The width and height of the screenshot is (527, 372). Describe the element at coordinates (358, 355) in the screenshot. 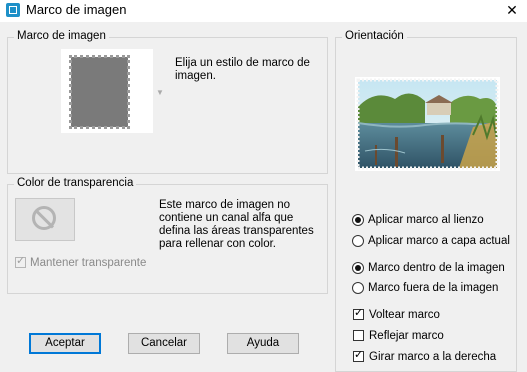

I see `rotate-frame-right-checkbox` at that location.